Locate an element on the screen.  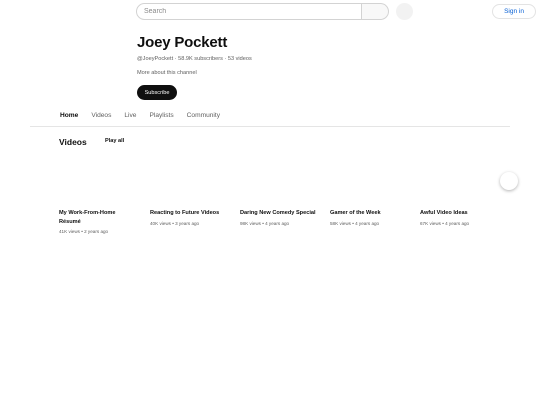
channel-tabs: Home Videos Live Playlists Community is located at coordinates (146, 117).